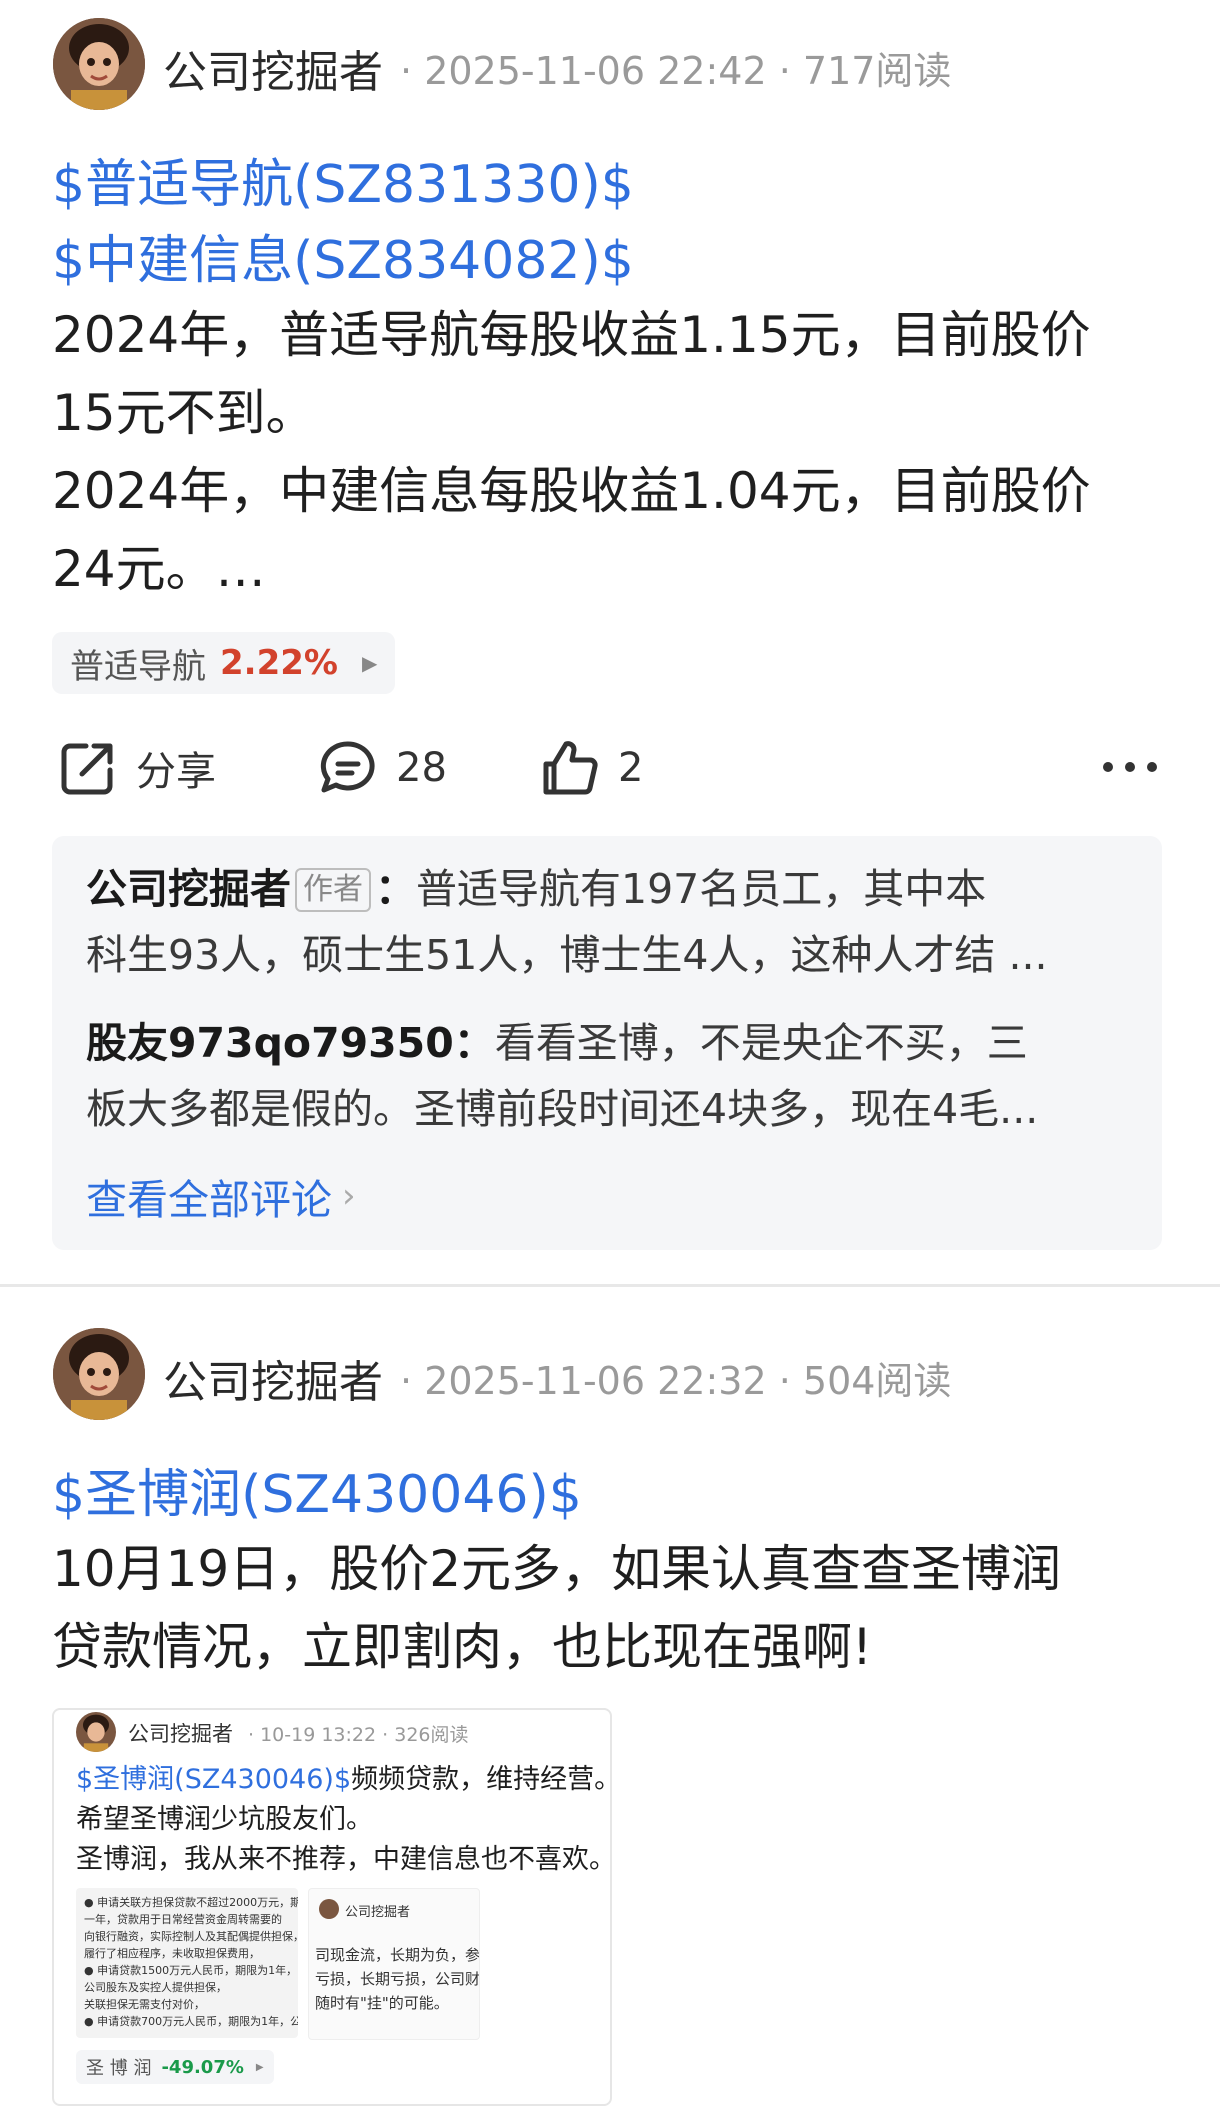 Image resolution: width=1220 pixels, height=2106 pixels. Describe the element at coordinates (761, 1043) in the screenshot. I see `comment-text: 看看圣博，不是央企不买，三` at that location.